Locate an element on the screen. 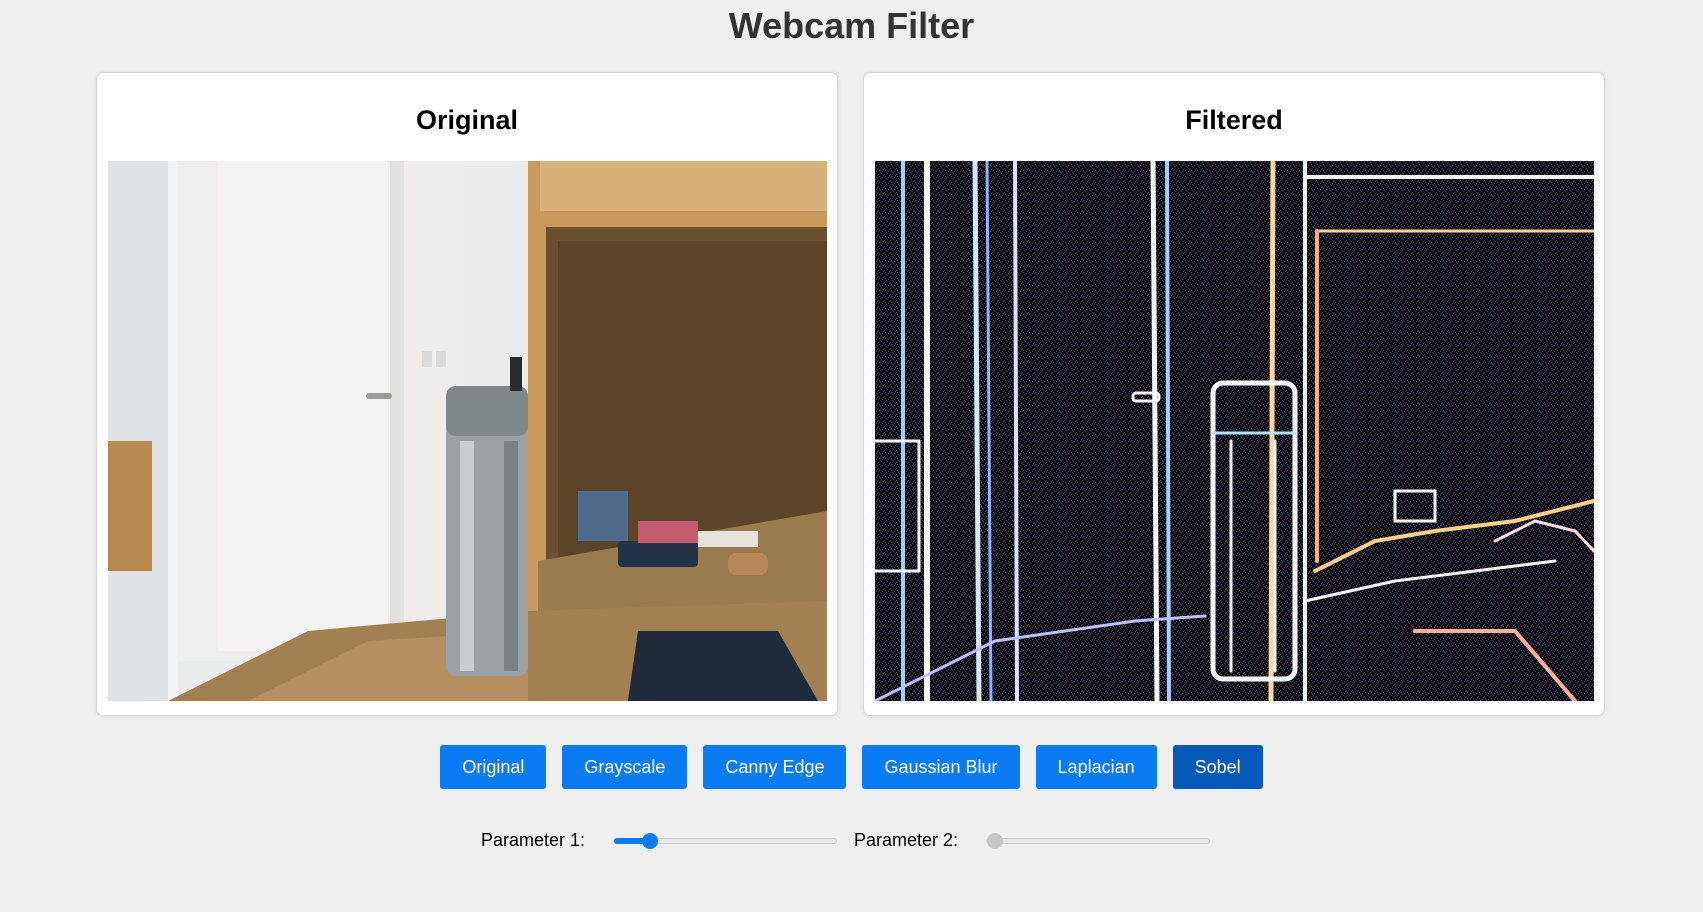  filter-gaussian-blur-button: Gaussian Blur is located at coordinates (941, 767).